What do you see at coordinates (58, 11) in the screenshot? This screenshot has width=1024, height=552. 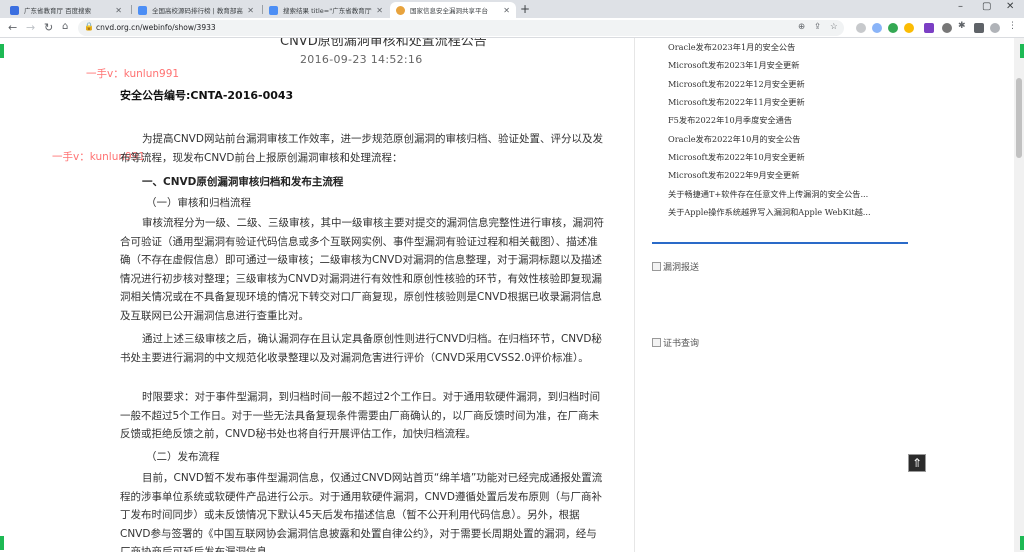 I see `tab-title: 广东省教育厅 百度搜索` at bounding box center [58, 11].